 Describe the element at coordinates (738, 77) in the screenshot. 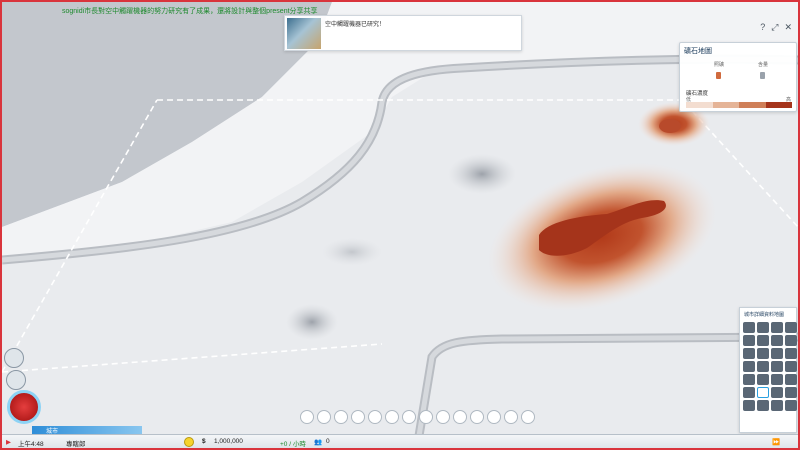

I see `ore-map-panel: 礦石地圖 照礦 含量 礦石濃度 低 高` at that location.